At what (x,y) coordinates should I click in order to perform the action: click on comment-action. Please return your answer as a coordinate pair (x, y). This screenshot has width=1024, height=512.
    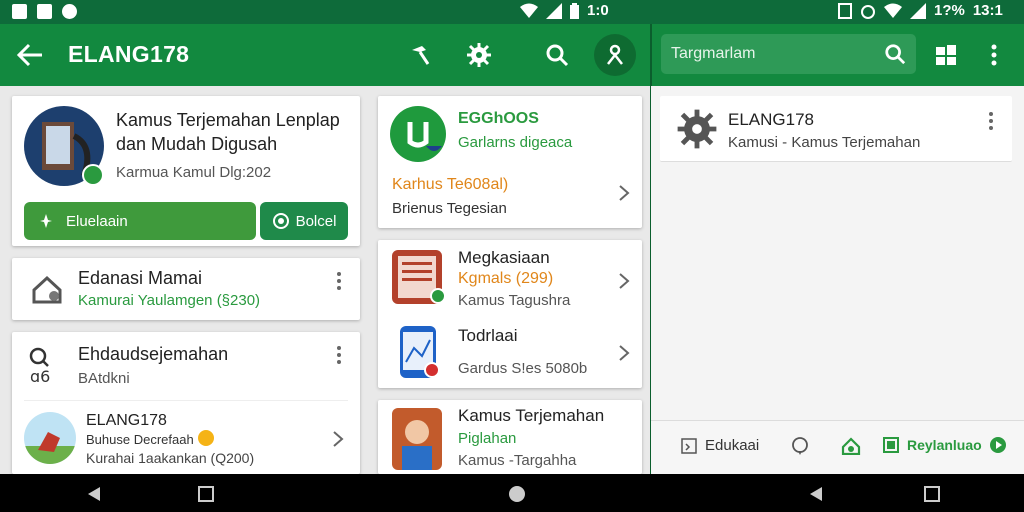
    Looking at the image, I should click on (800, 446).